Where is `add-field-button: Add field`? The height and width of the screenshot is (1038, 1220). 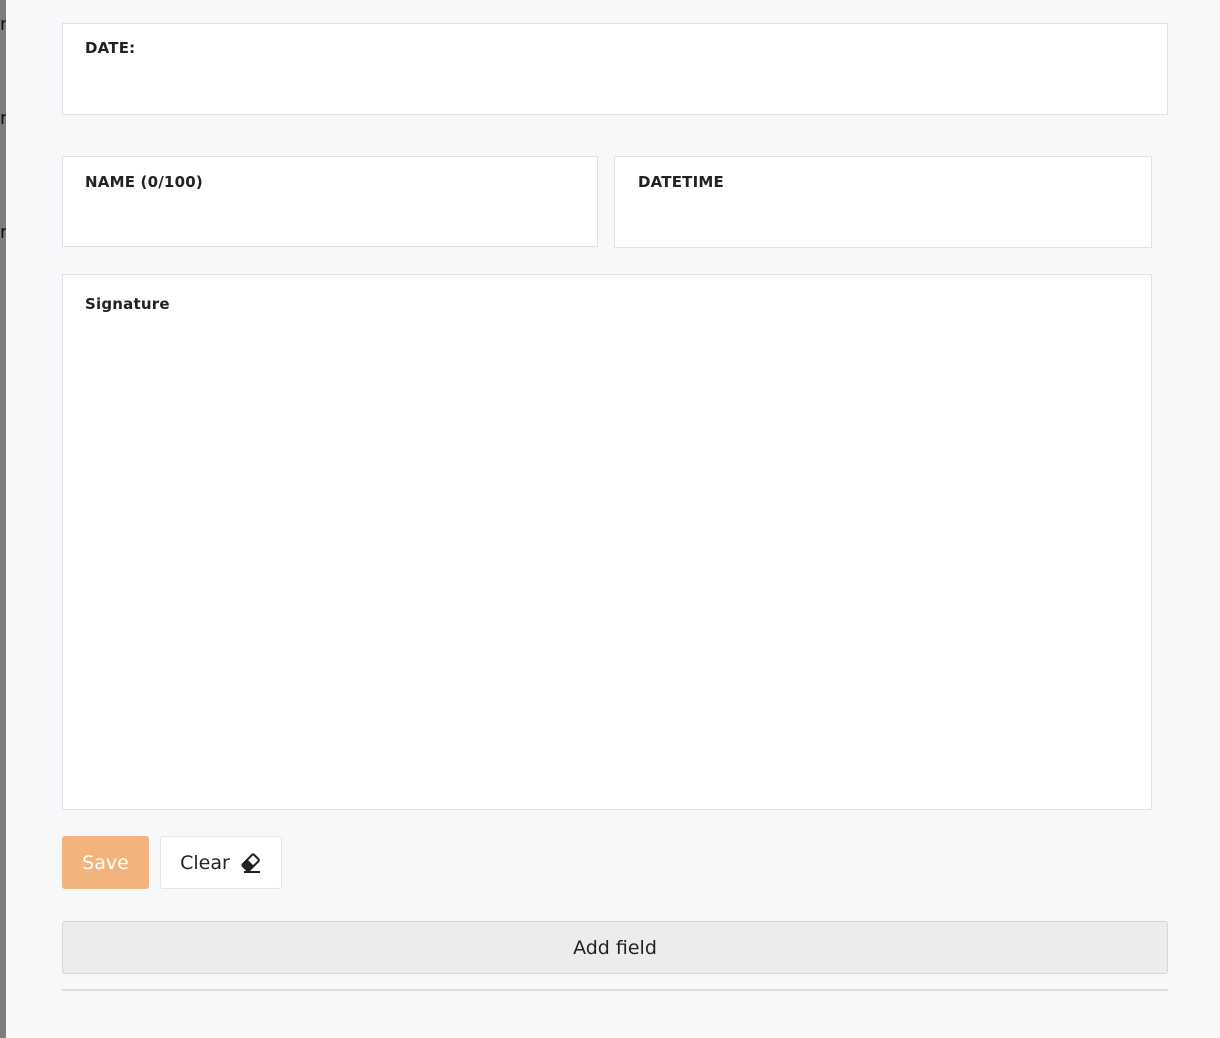 add-field-button: Add field is located at coordinates (615, 947).